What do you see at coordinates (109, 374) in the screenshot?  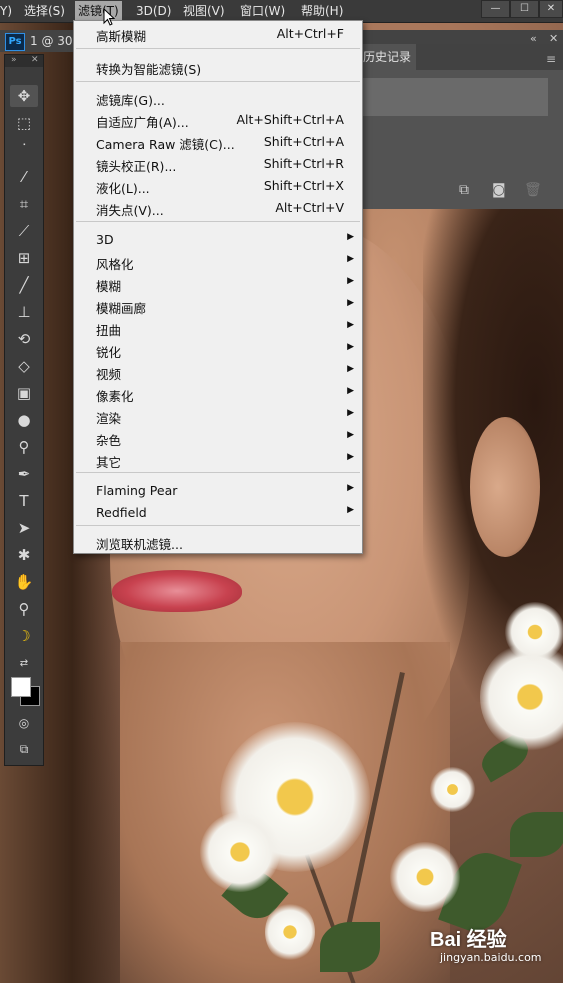 I see `menu-item-label: 视频` at bounding box center [109, 374].